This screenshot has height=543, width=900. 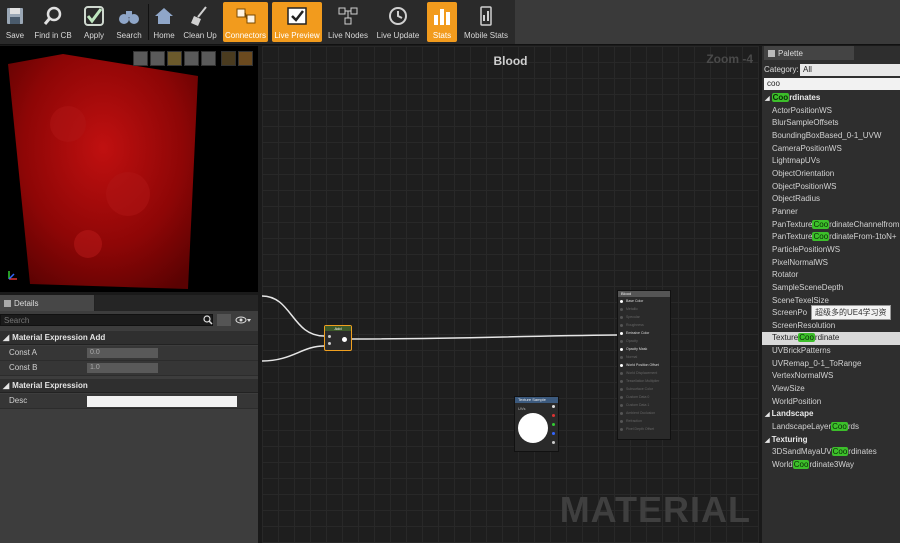 I want to click on palette-item: ObjectRadius, so click(x=831, y=199).